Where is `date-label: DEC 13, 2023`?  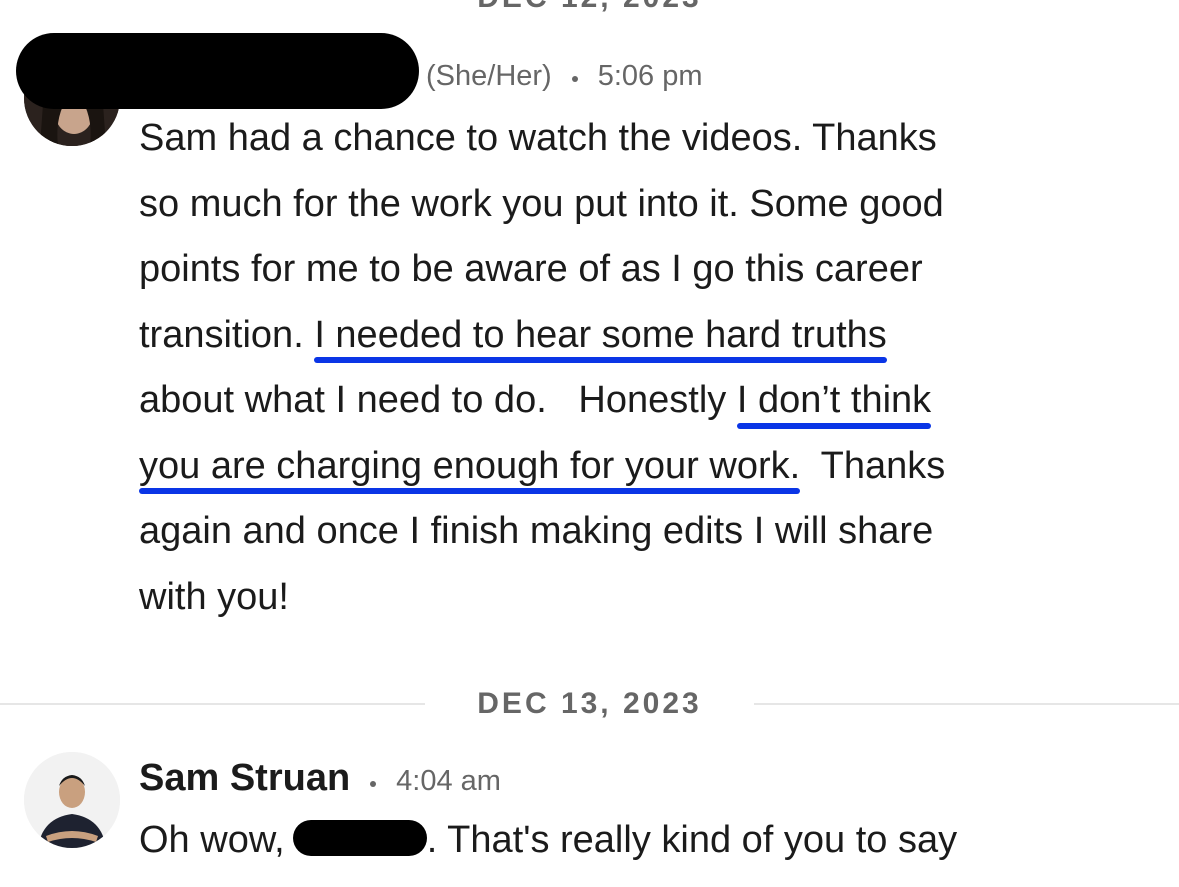 date-label: DEC 13, 2023 is located at coordinates (589, 703).